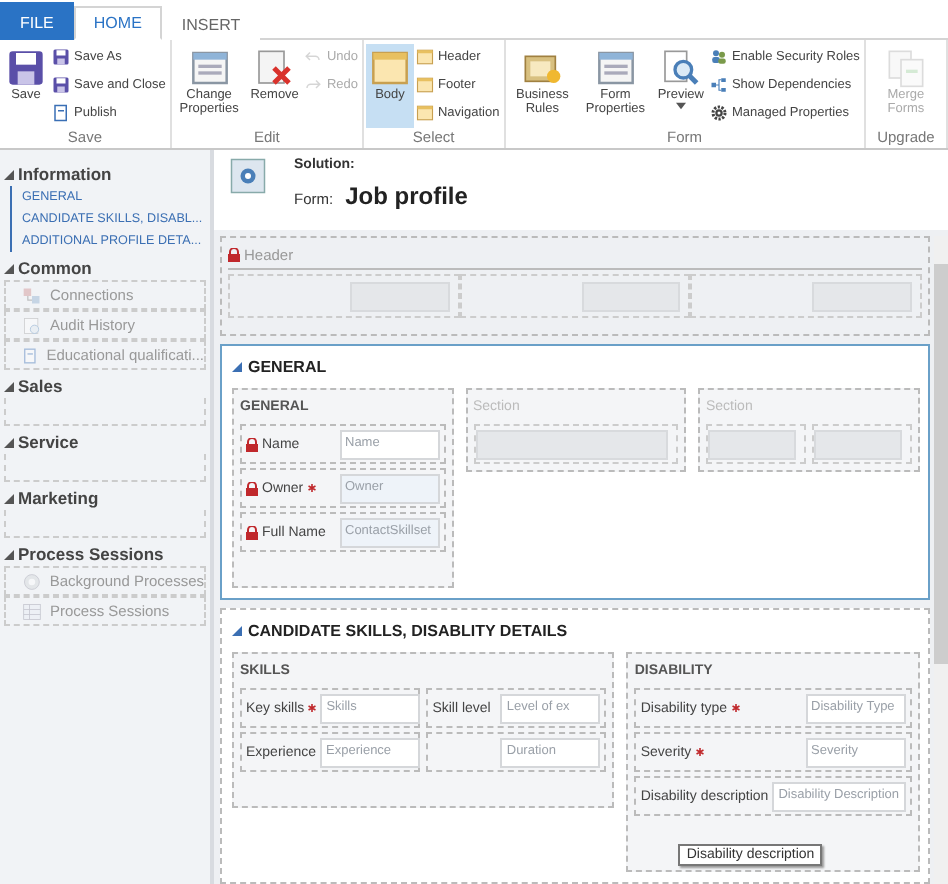 The width and height of the screenshot is (948, 884). I want to click on gear-icon, so click(718, 113).